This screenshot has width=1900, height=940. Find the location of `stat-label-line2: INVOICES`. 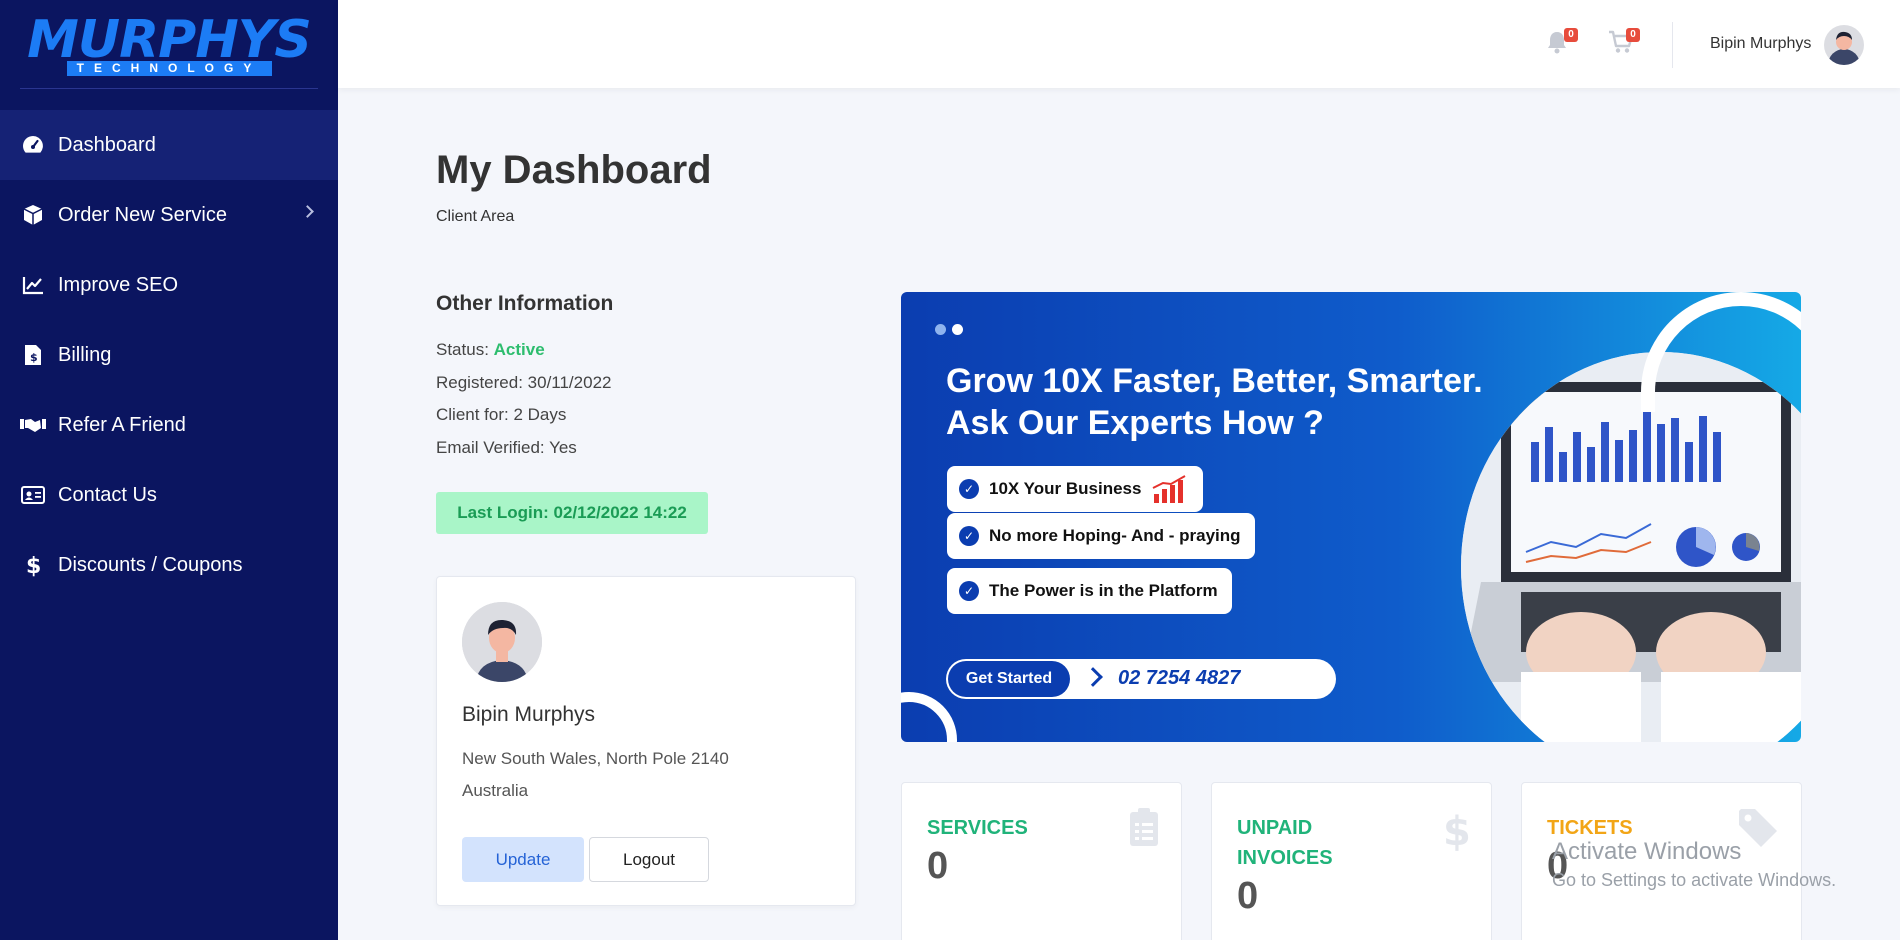

stat-label-line2: INVOICES is located at coordinates (1285, 858).